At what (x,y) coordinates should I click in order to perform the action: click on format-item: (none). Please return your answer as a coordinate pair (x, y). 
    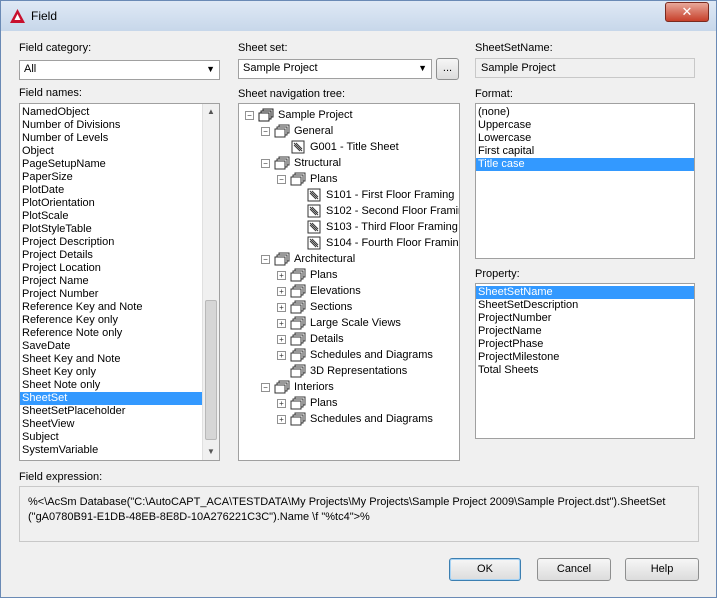
    Looking at the image, I should click on (585, 112).